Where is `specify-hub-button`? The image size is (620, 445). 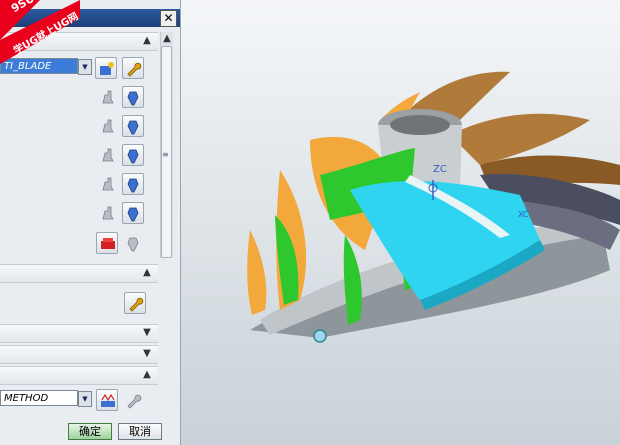
specify-hub-button is located at coordinates (107, 97).